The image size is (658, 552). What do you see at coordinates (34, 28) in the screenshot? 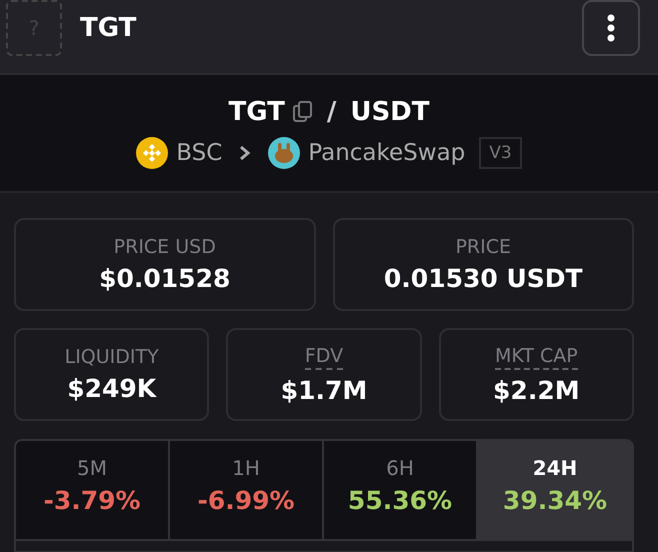
I see `question-mark: ?` at bounding box center [34, 28].